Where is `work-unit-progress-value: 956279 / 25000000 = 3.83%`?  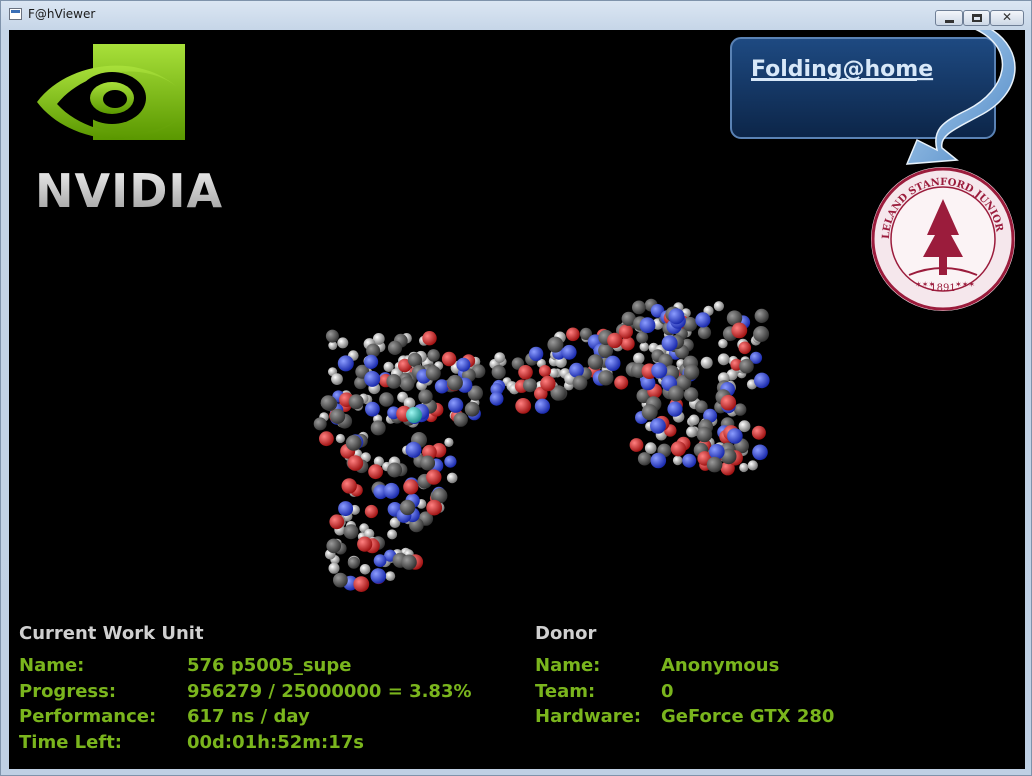
work-unit-progress-value: 956279 / 25000000 = 3.83% is located at coordinates (329, 691).